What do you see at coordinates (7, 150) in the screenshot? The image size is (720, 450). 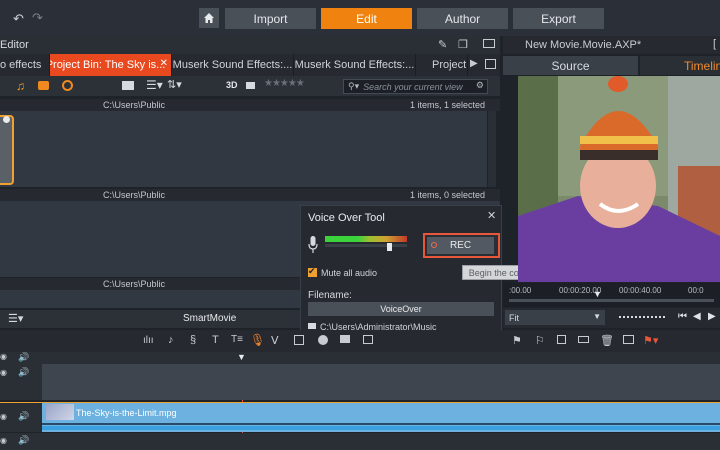 I see `media-thumbnail` at bounding box center [7, 150].